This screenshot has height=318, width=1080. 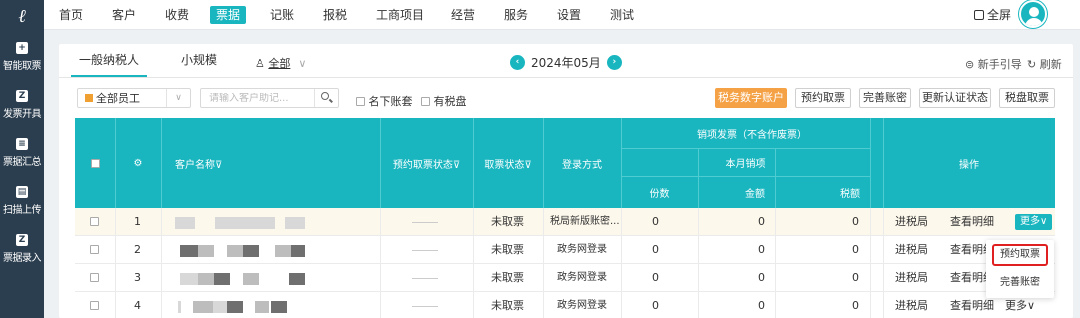 What do you see at coordinates (752, 135) in the screenshot?
I see `header-sales-invoices: 销项发票（不含作废票）` at bounding box center [752, 135].